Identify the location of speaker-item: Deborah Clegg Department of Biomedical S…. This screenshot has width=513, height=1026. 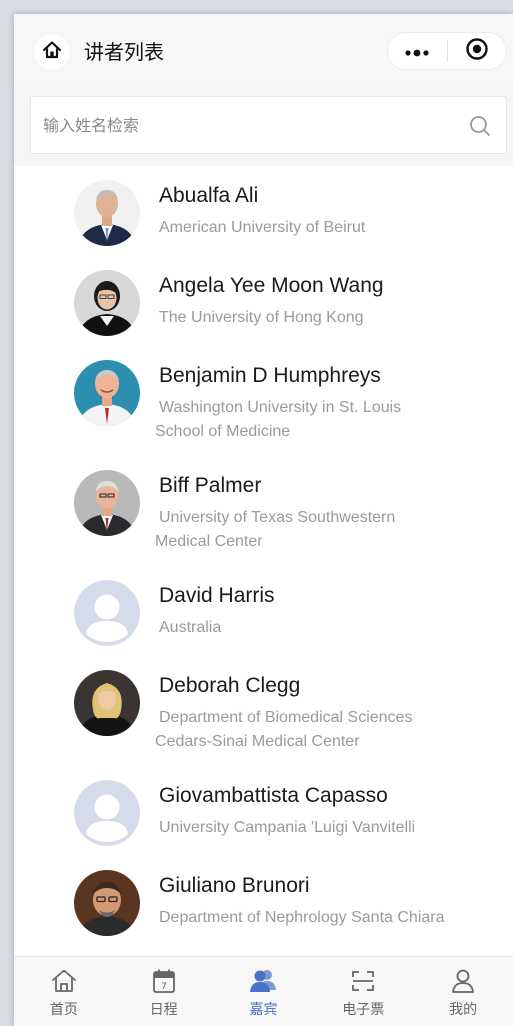
(263, 711).